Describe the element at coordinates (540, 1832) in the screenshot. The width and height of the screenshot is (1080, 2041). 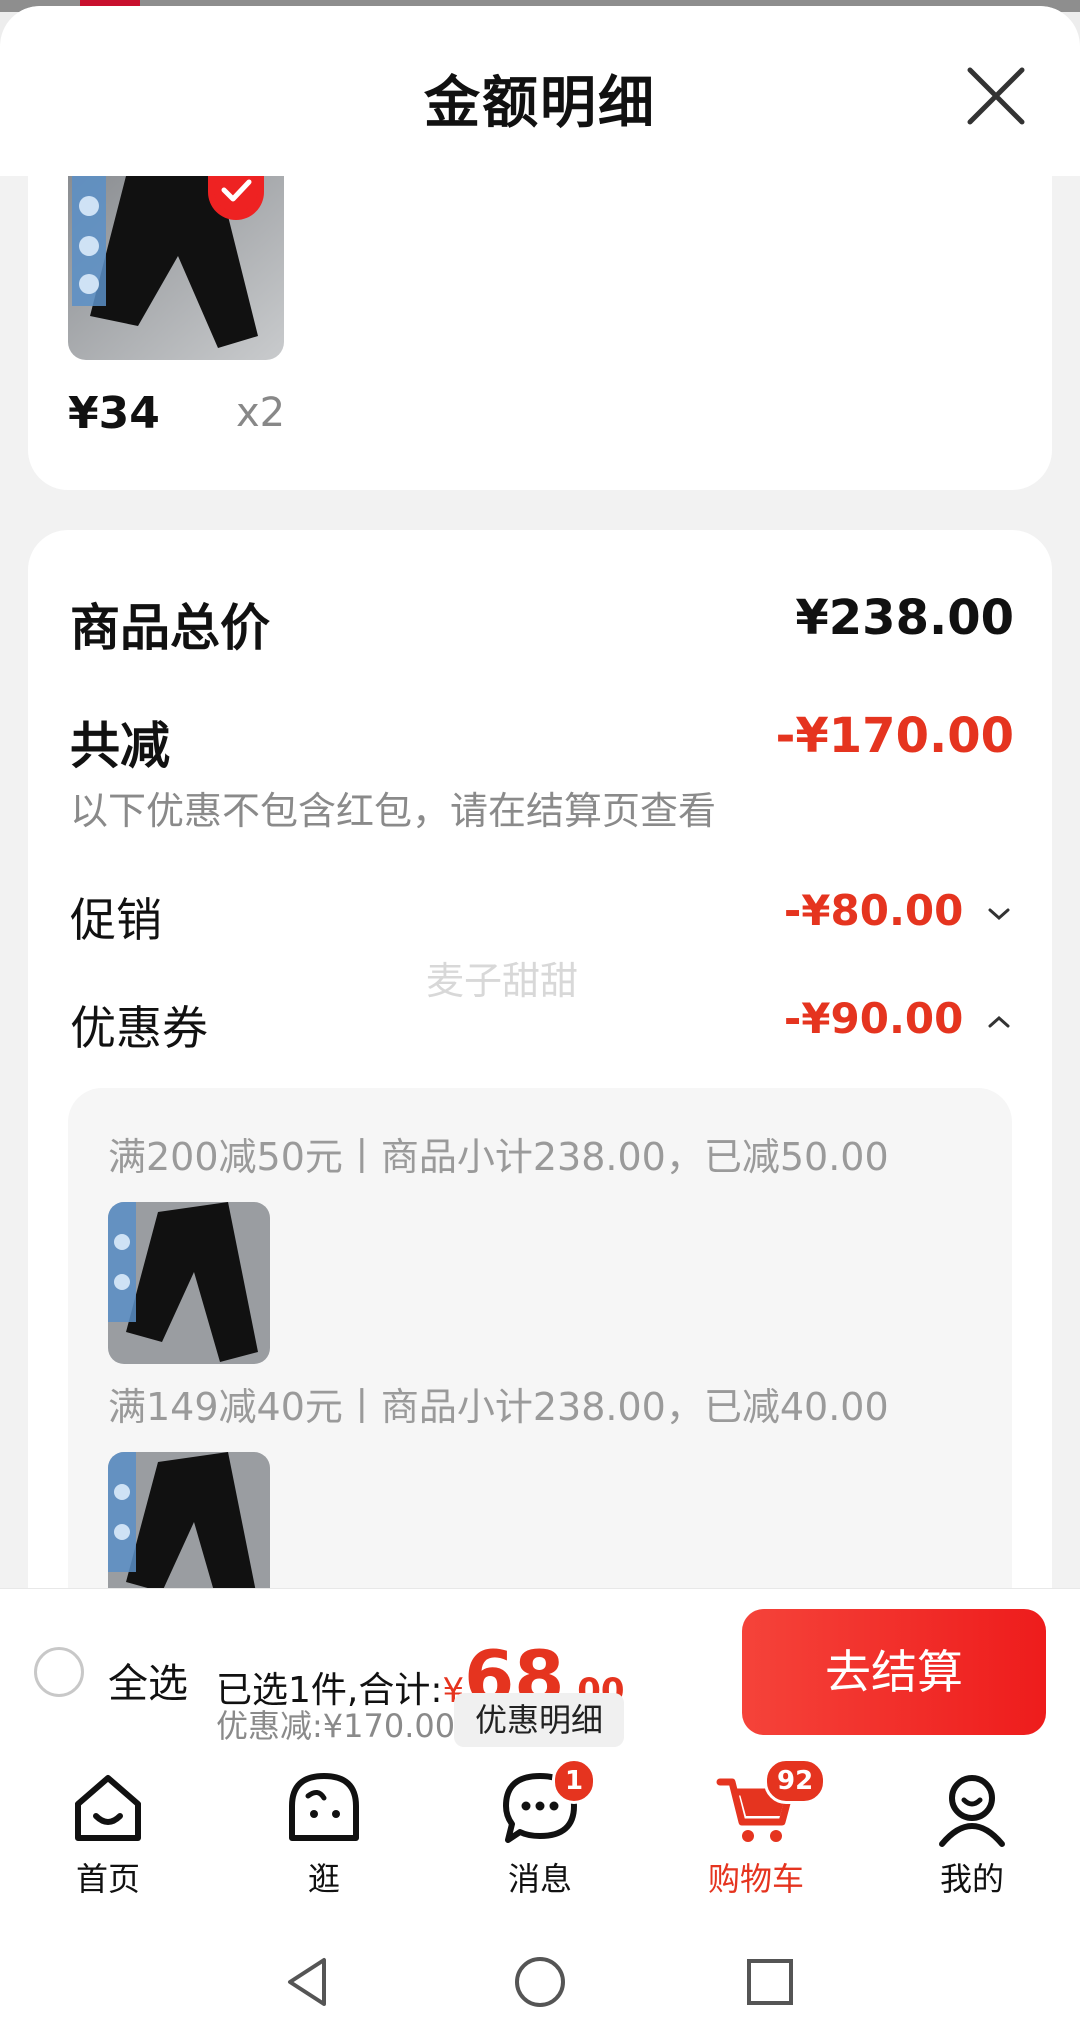
I see `tab-messages: 消息 1` at that location.